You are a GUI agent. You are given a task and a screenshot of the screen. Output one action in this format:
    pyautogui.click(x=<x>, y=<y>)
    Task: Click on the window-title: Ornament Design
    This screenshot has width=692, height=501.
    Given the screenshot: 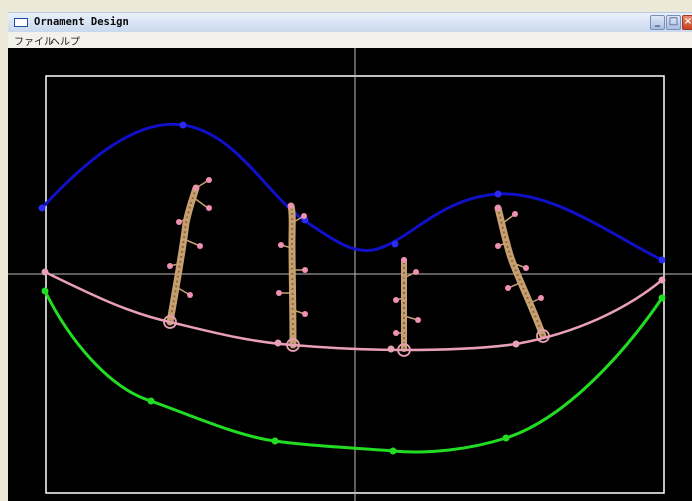 What is the action you would take?
    pyautogui.click(x=81, y=22)
    